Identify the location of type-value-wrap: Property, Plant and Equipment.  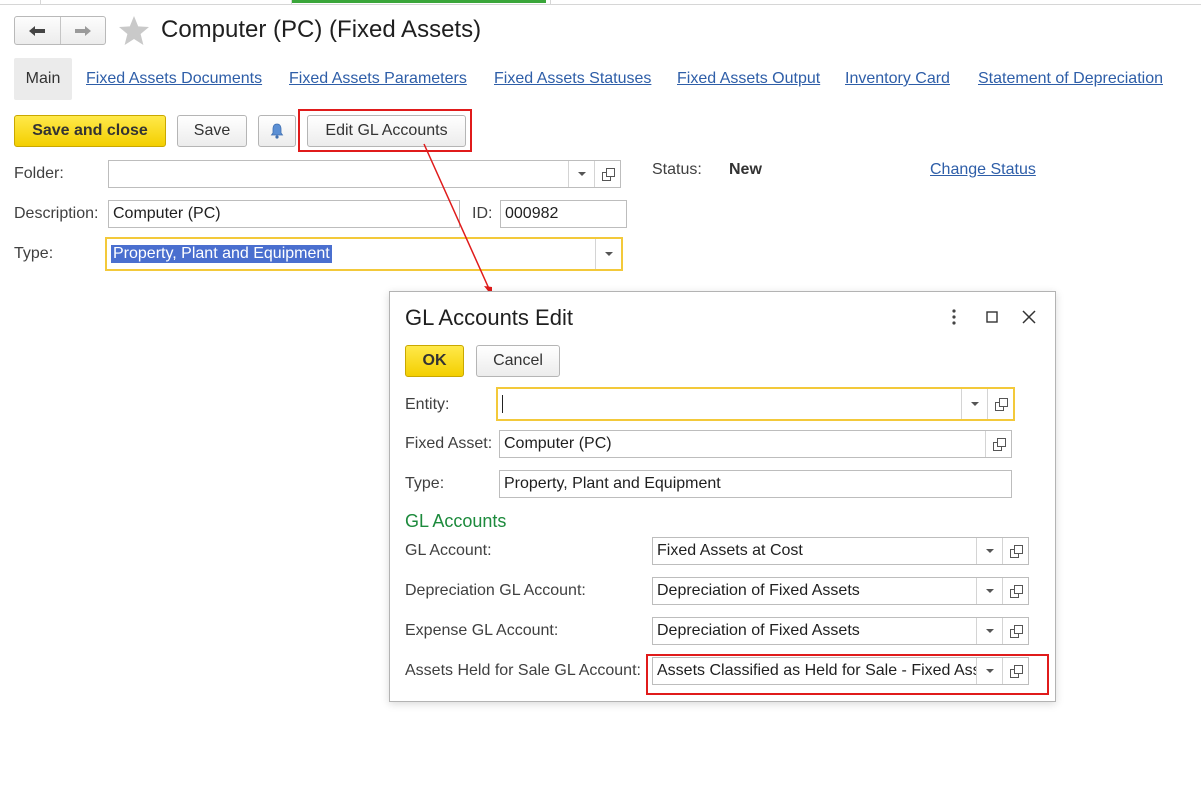
(351, 254).